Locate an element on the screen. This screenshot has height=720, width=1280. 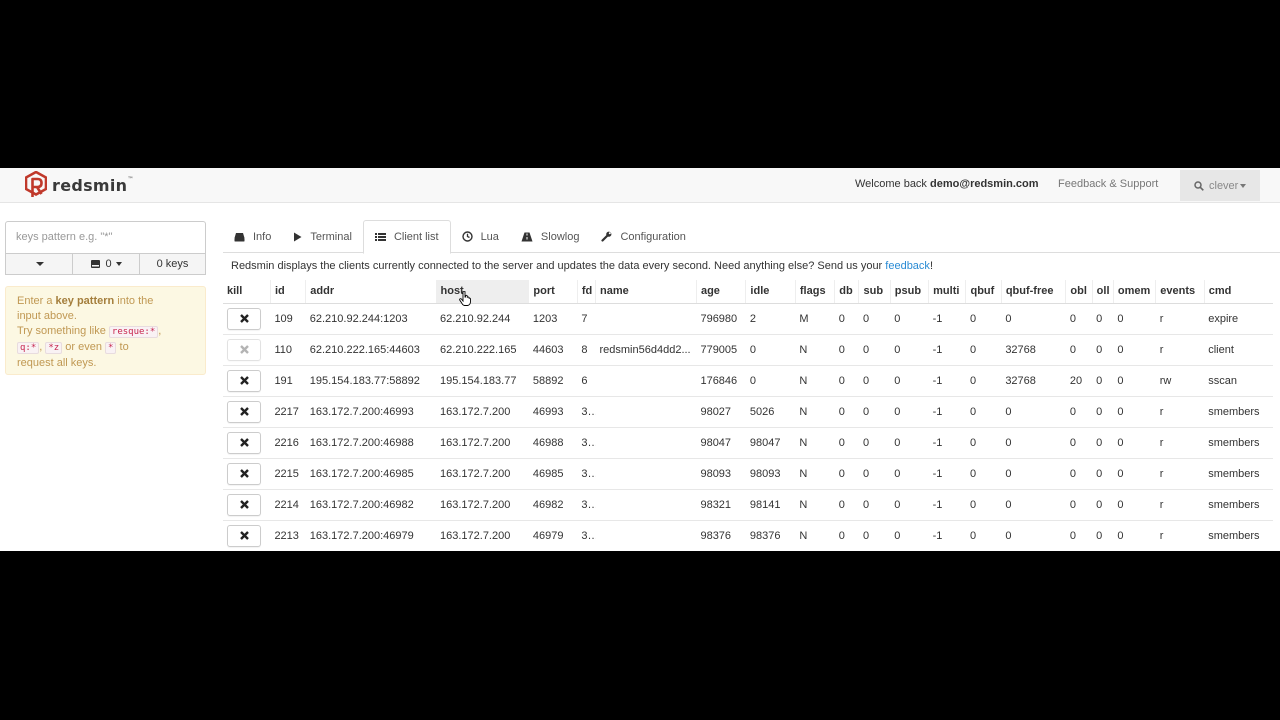
column-header-idle: idle is located at coordinates (770, 292).